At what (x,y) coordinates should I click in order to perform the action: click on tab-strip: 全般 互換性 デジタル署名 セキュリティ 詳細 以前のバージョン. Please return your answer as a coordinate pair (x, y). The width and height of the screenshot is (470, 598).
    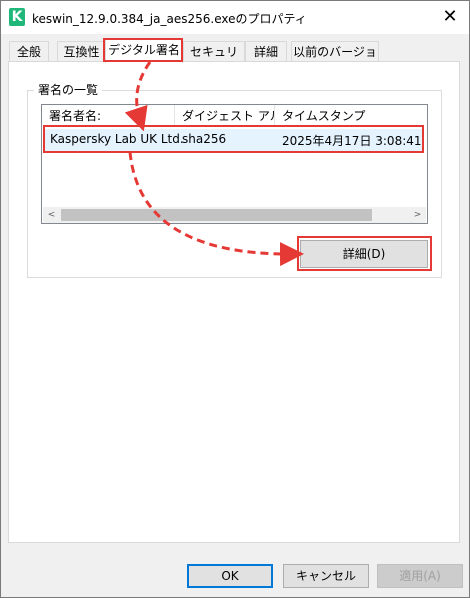
    Looking at the image, I should click on (235, 59).